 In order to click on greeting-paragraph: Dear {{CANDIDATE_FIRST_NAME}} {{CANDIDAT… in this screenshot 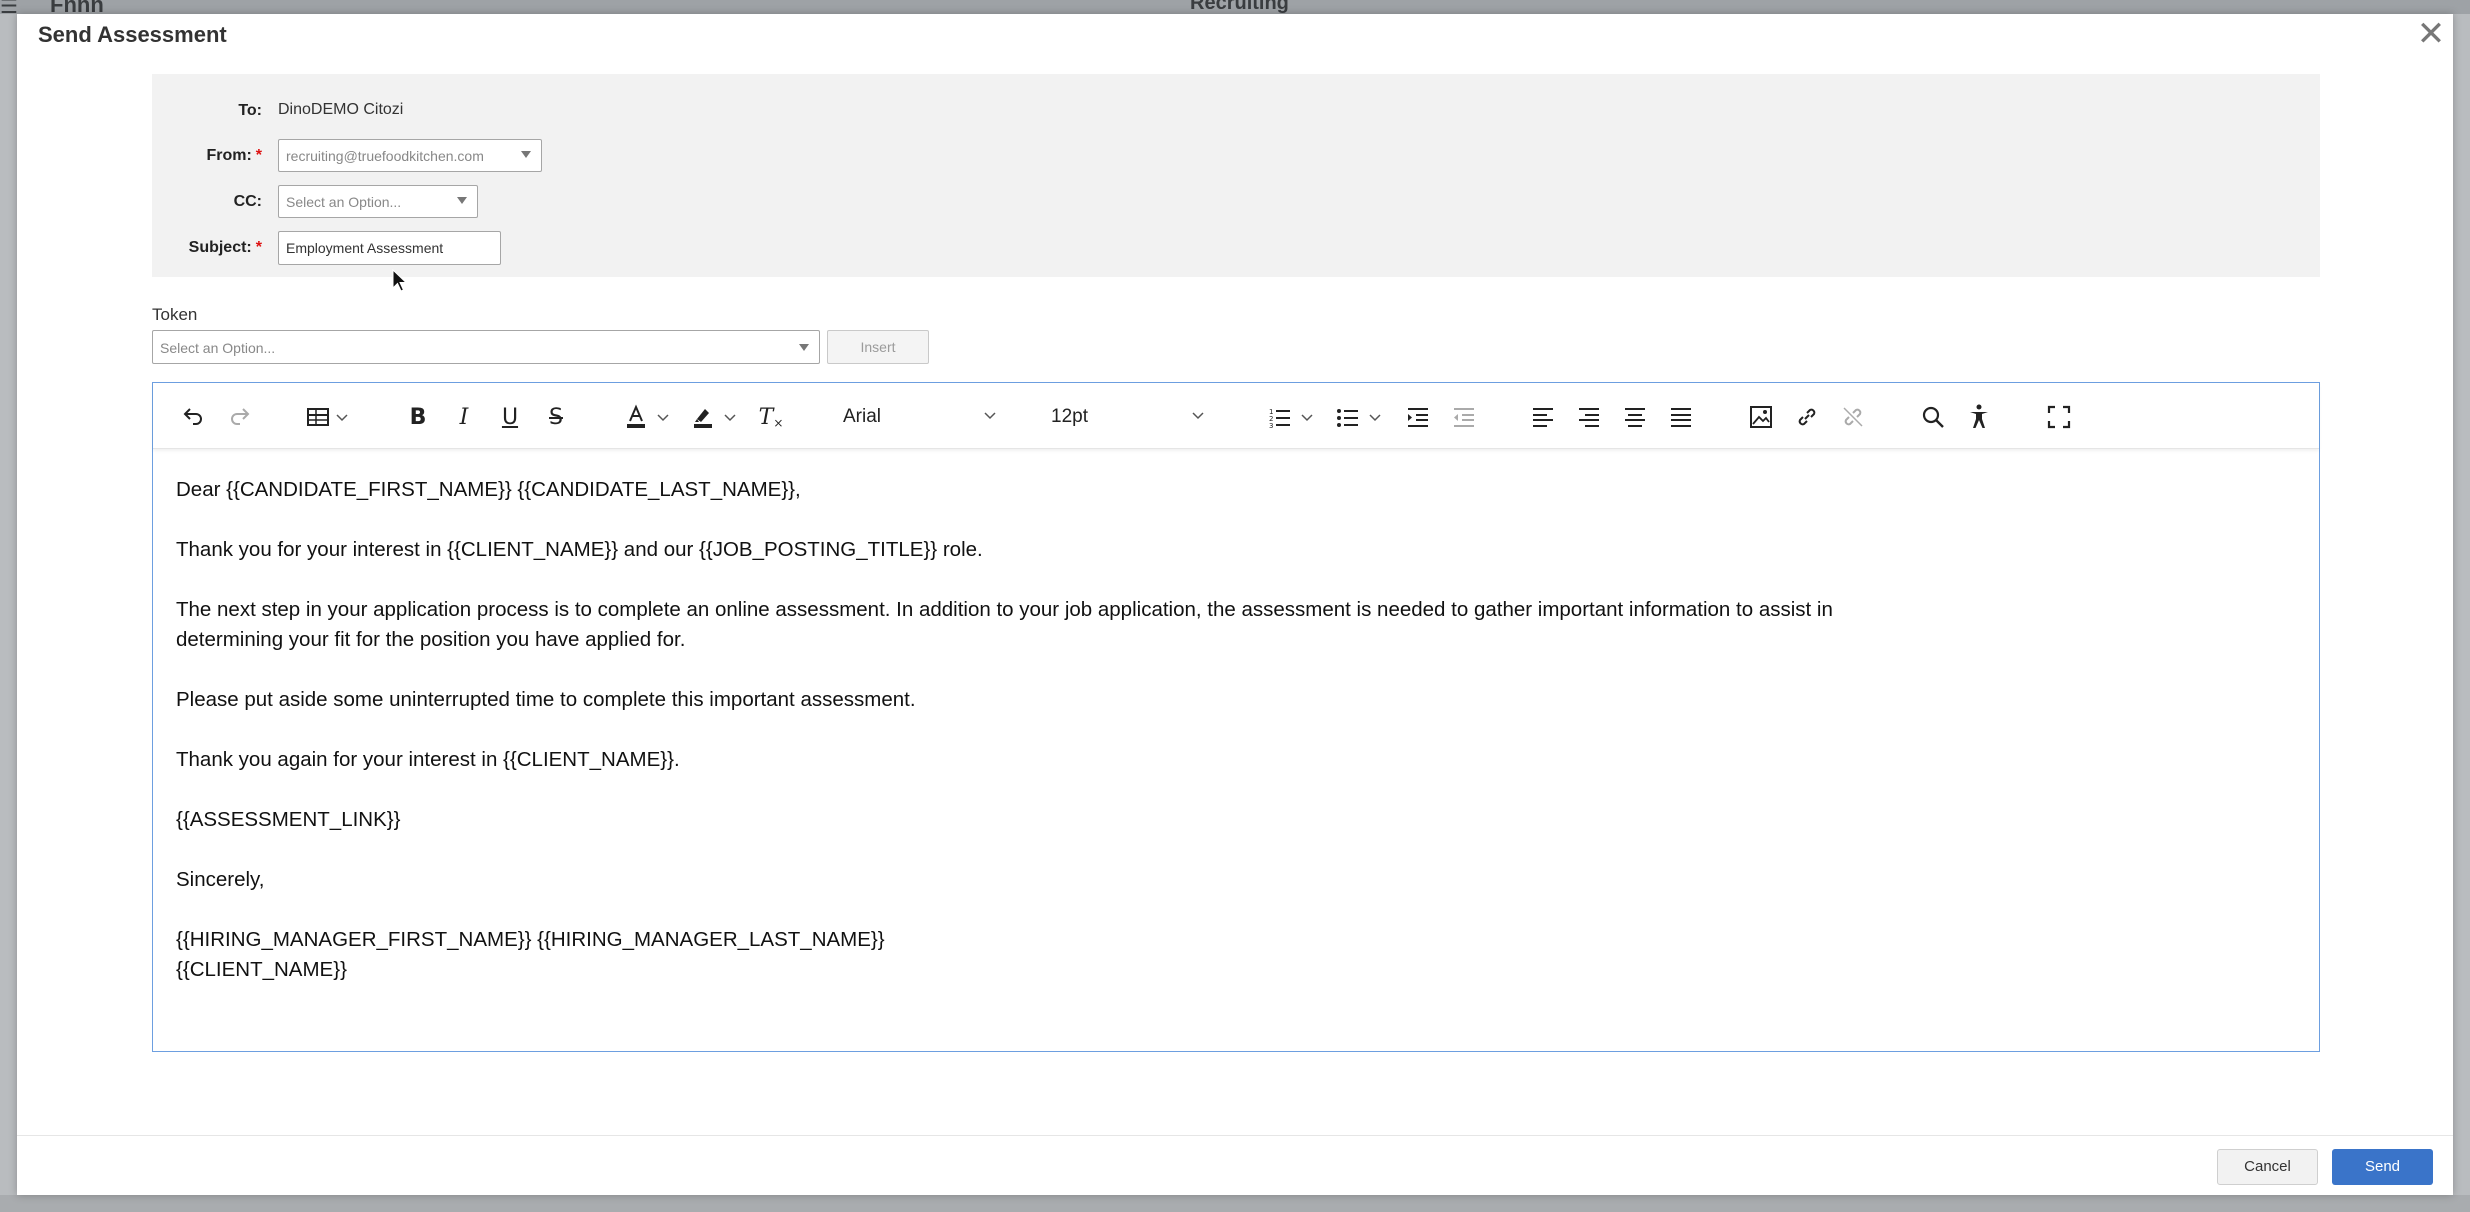, I will do `click(488, 489)`.